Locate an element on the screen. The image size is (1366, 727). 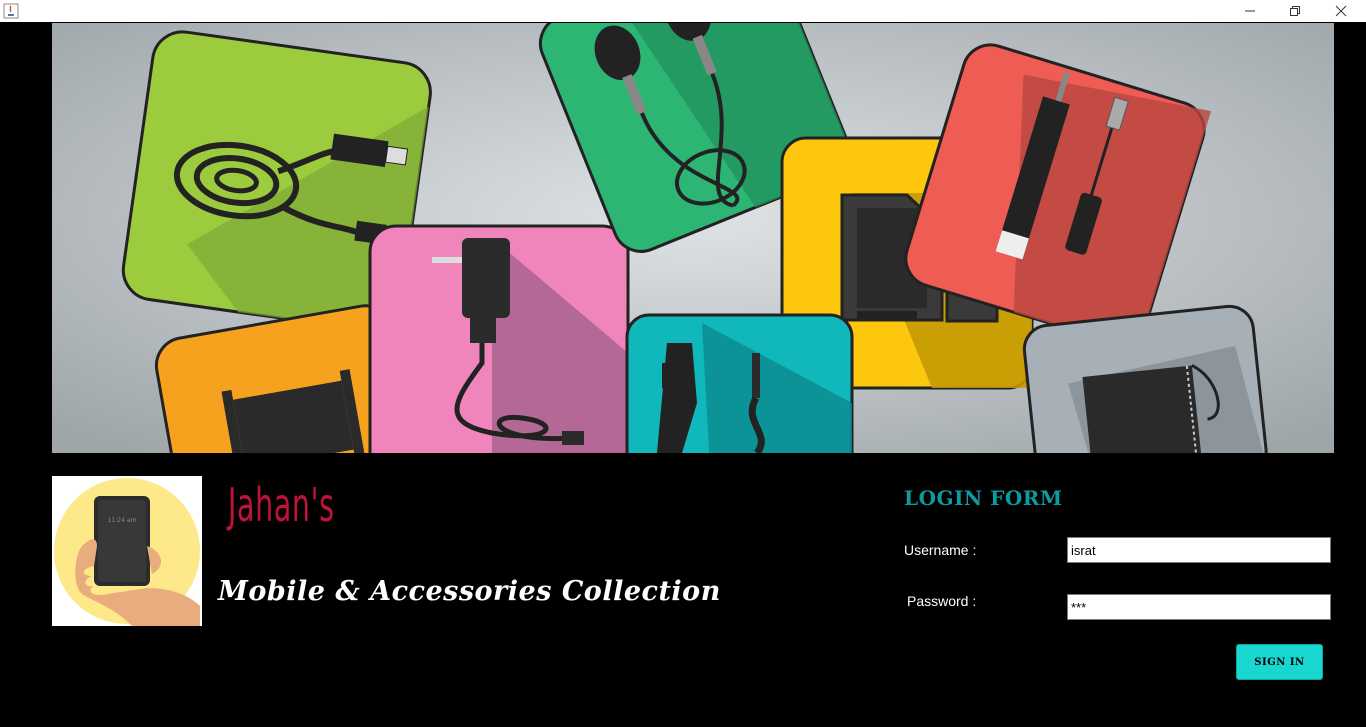
close-icon is located at coordinates (1341, 11).